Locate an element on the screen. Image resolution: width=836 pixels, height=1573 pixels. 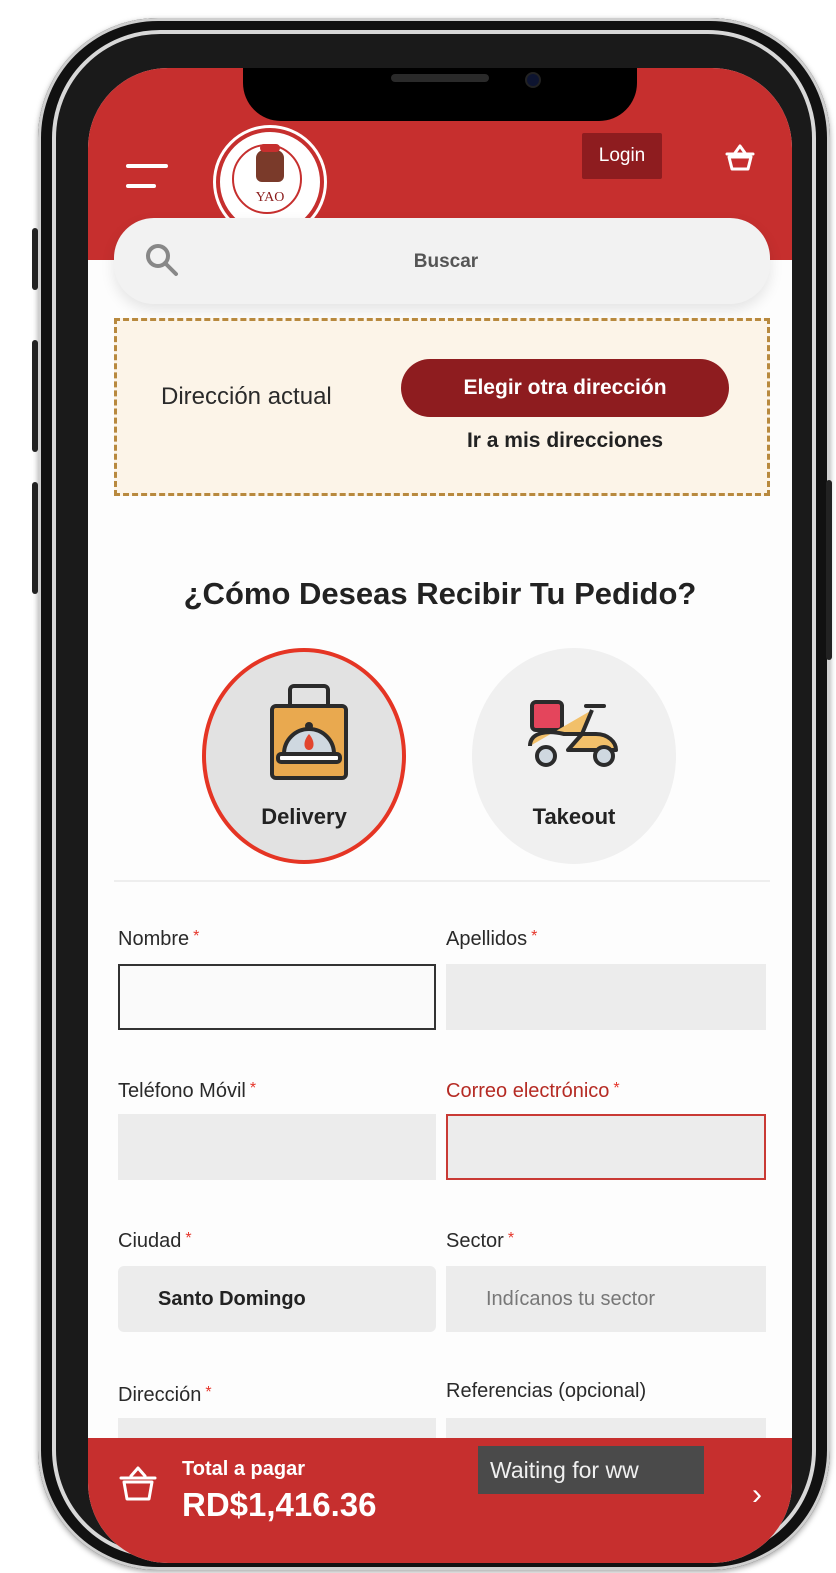
apellidos-label: Apellidos * is located at coordinates (491, 939).